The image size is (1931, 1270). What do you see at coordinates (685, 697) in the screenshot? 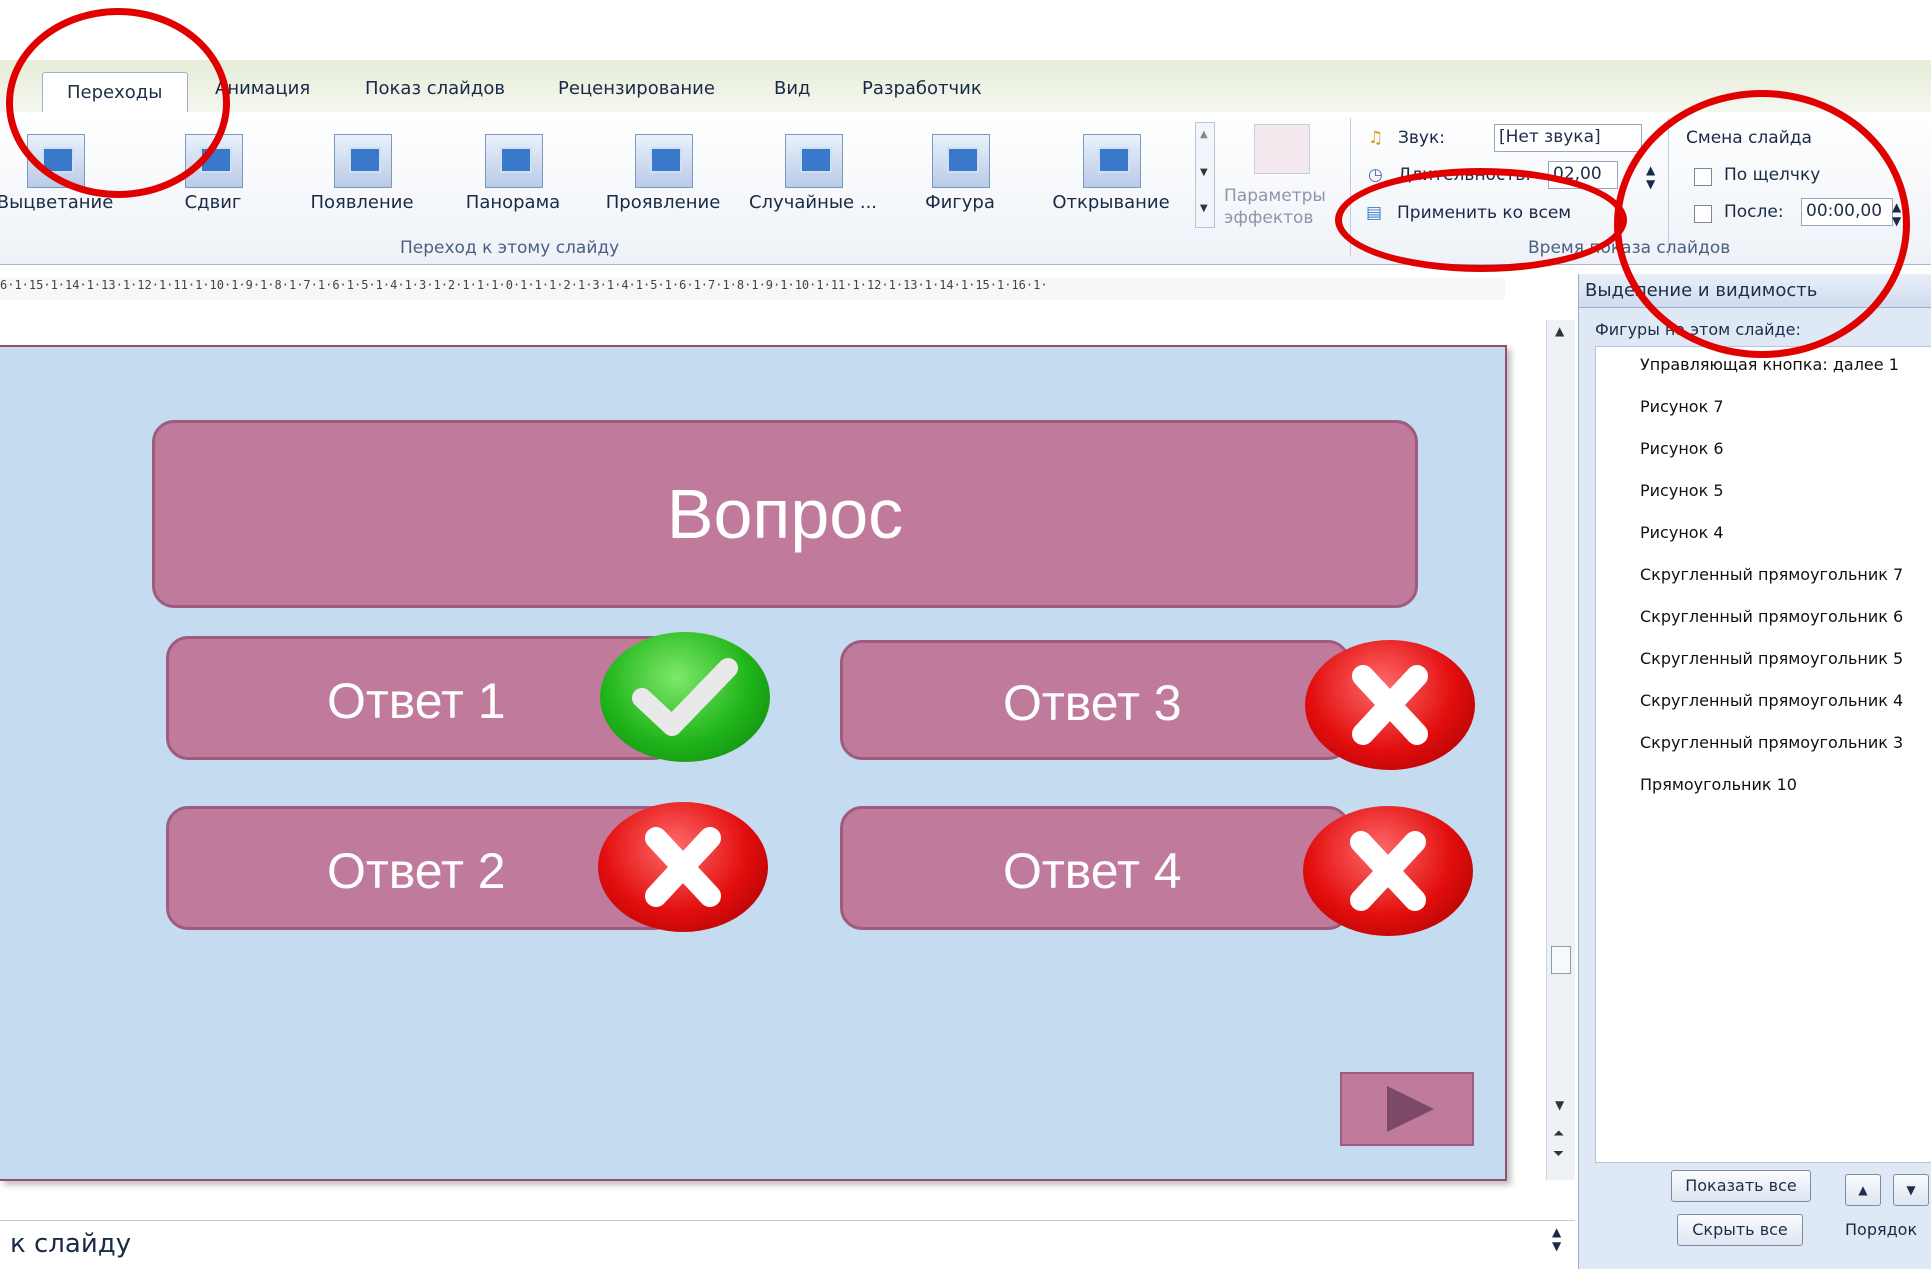
I see `checkmark-icon` at bounding box center [685, 697].